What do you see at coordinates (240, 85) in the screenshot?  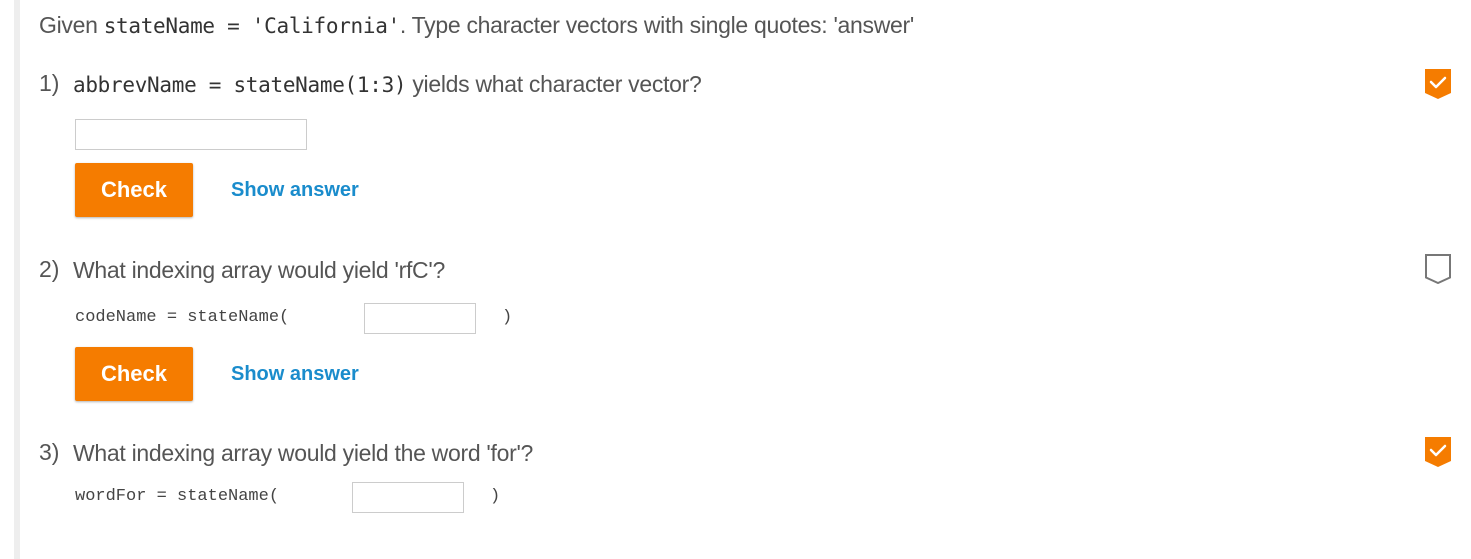 I see `question-1-code: abbrevName = stateName(1:3)` at bounding box center [240, 85].